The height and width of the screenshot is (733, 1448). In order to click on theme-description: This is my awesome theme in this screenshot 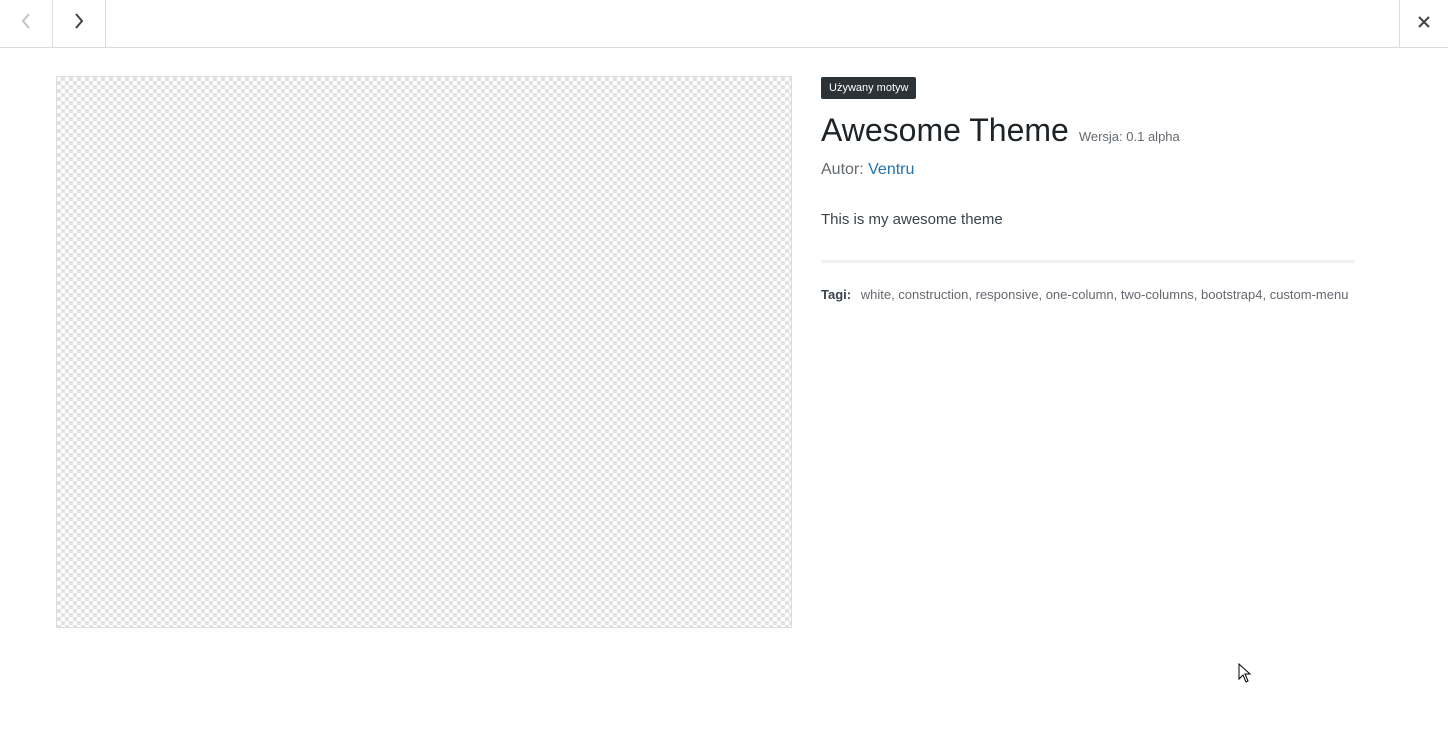, I will do `click(912, 219)`.